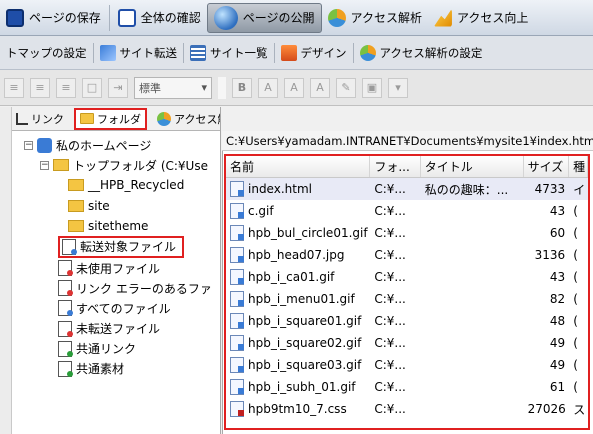 Image resolution: width=593 pixels, height=434 pixels. I want to click on analytics-button: アクセス解析, so click(375, 18).